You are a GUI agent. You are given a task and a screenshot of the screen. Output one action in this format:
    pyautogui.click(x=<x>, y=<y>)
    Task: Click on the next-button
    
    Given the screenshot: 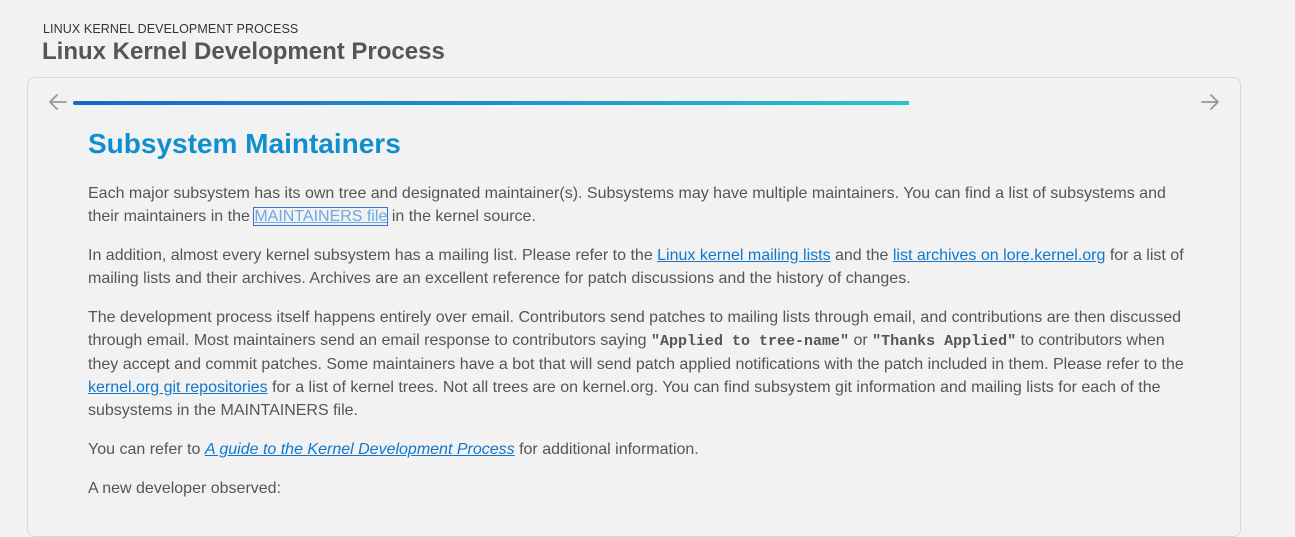 What is the action you would take?
    pyautogui.click(x=1210, y=102)
    